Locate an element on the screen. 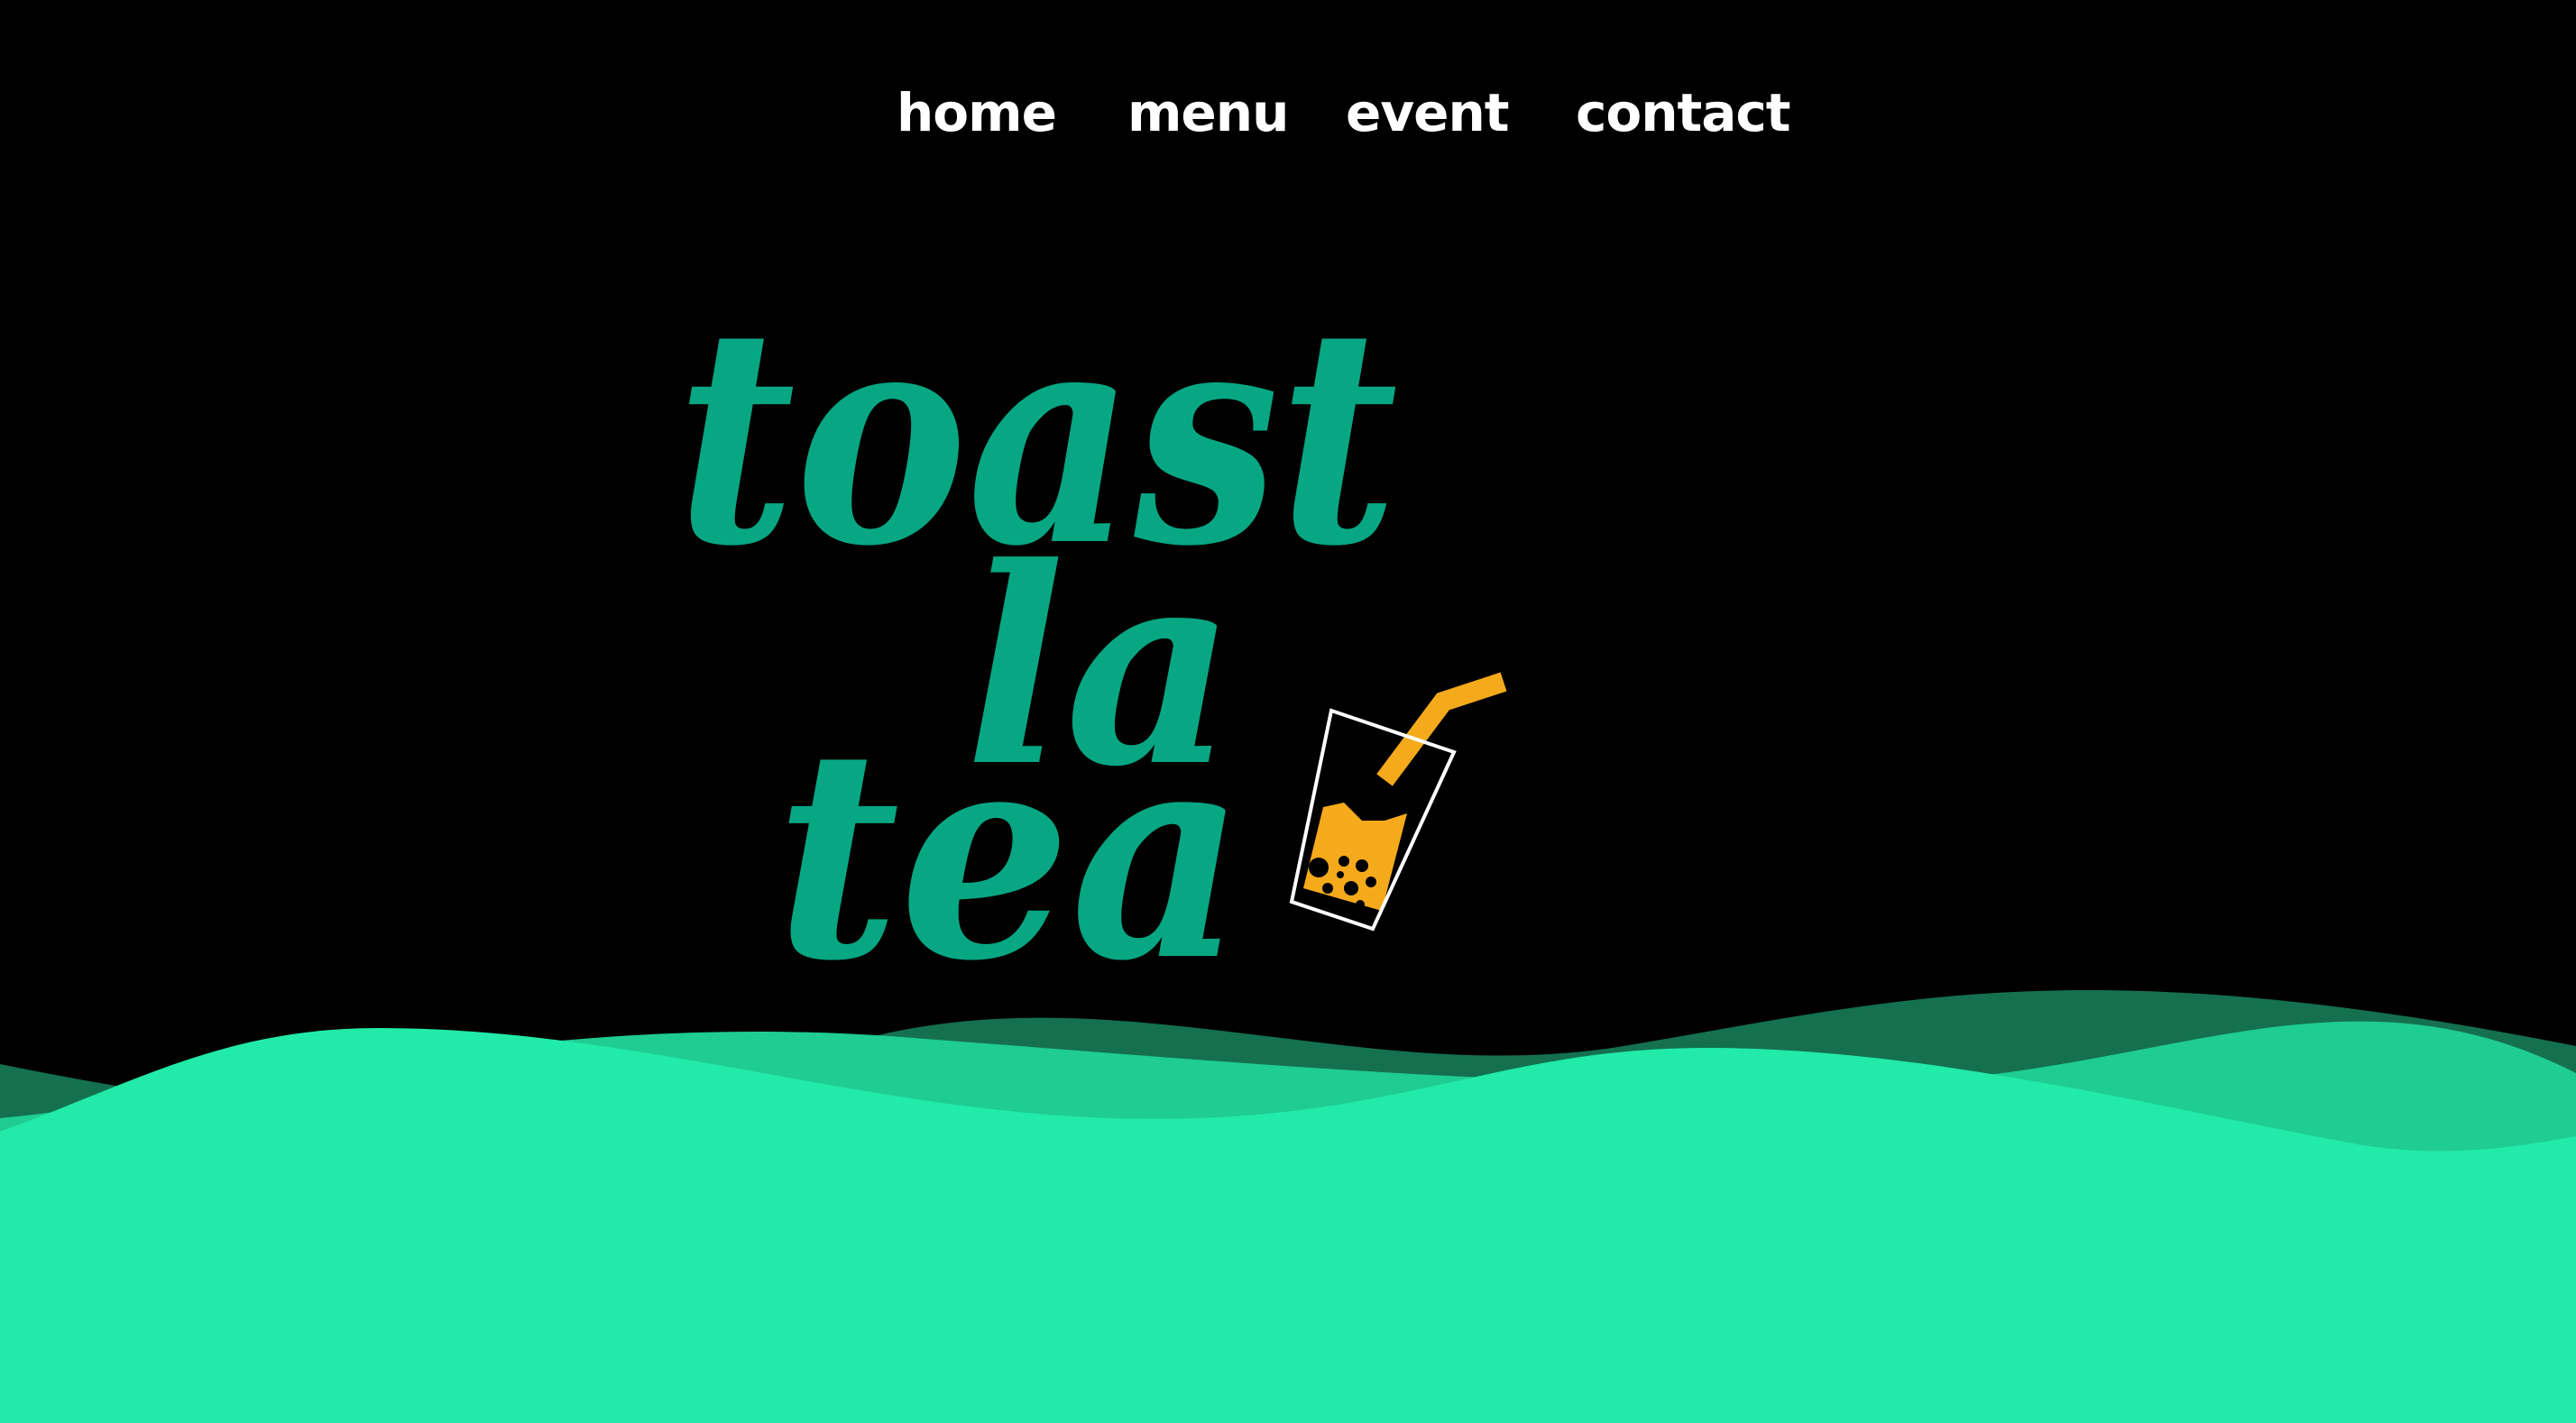  main-navigation: home menu event contact is located at coordinates (1288, 112).